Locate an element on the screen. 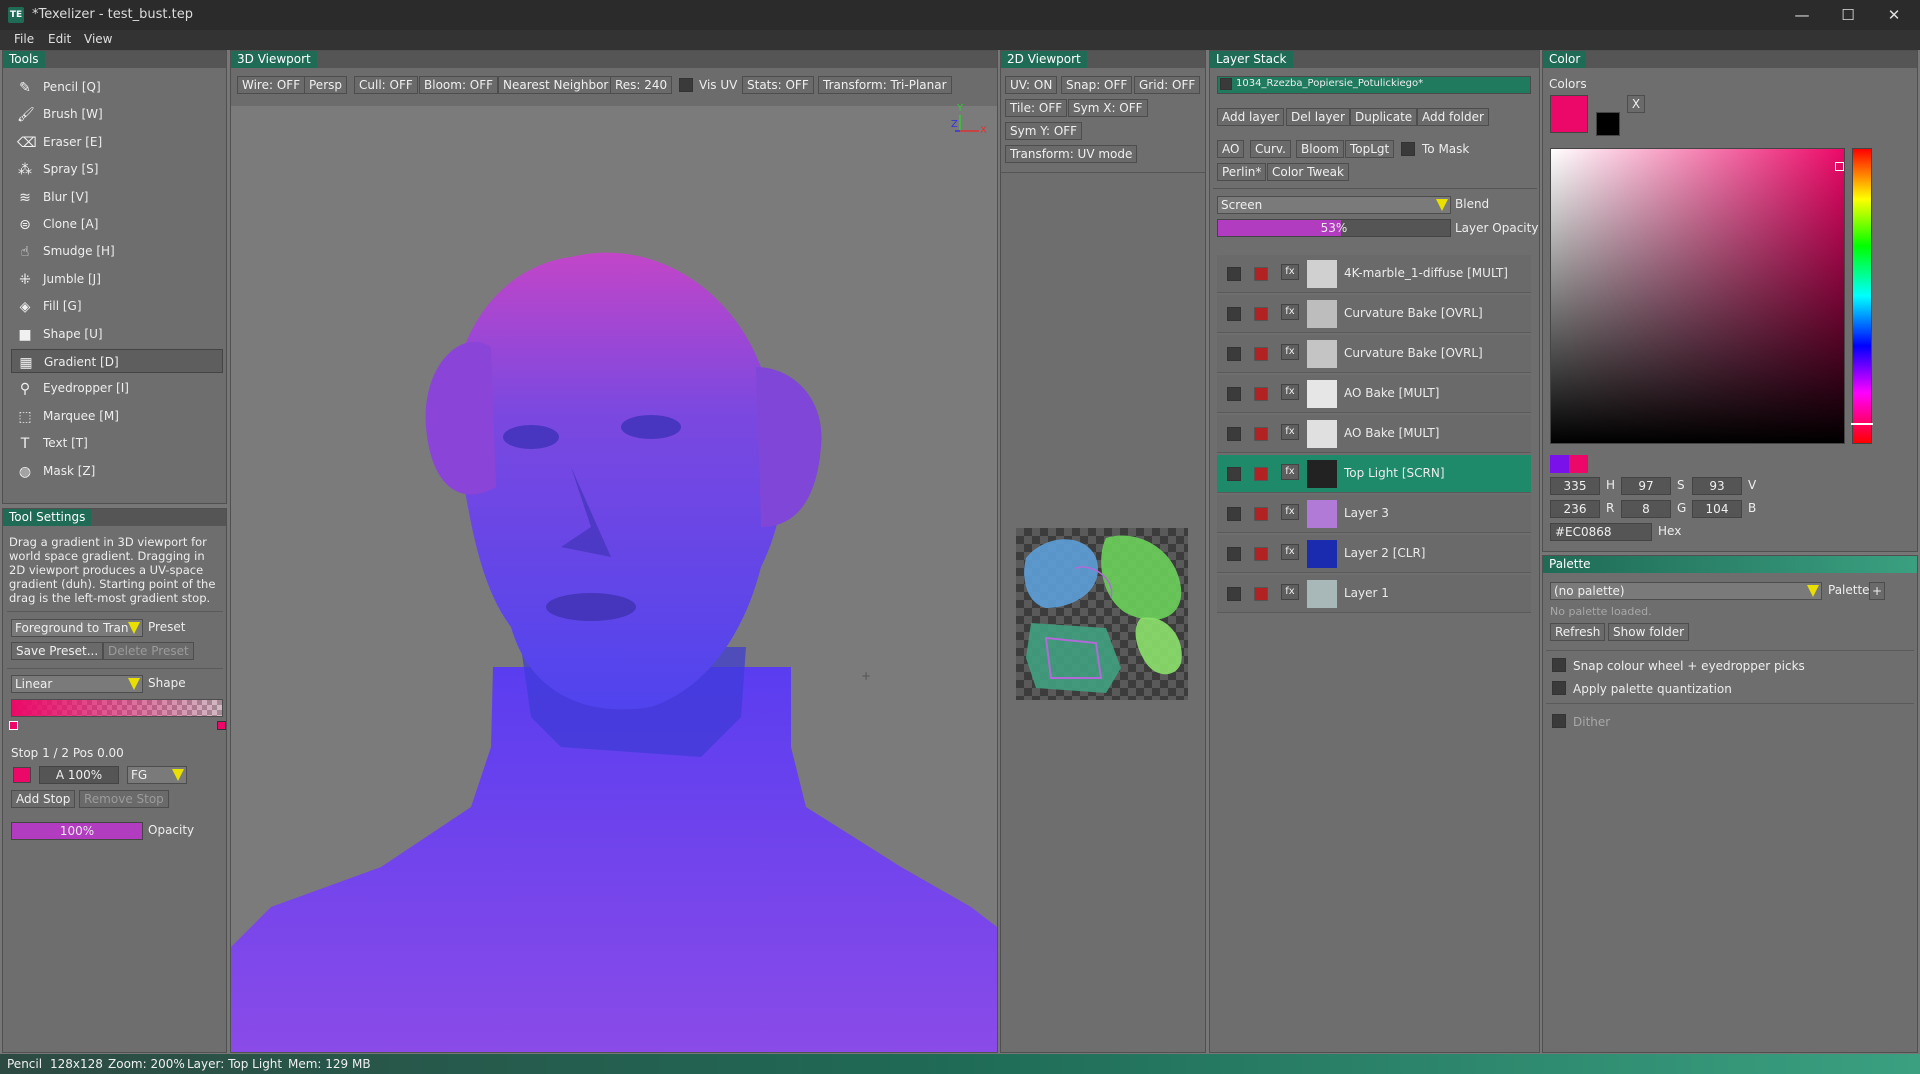 The height and width of the screenshot is (1074, 1920). tool-clone: ⊜ Clone [A] is located at coordinates (117, 224).